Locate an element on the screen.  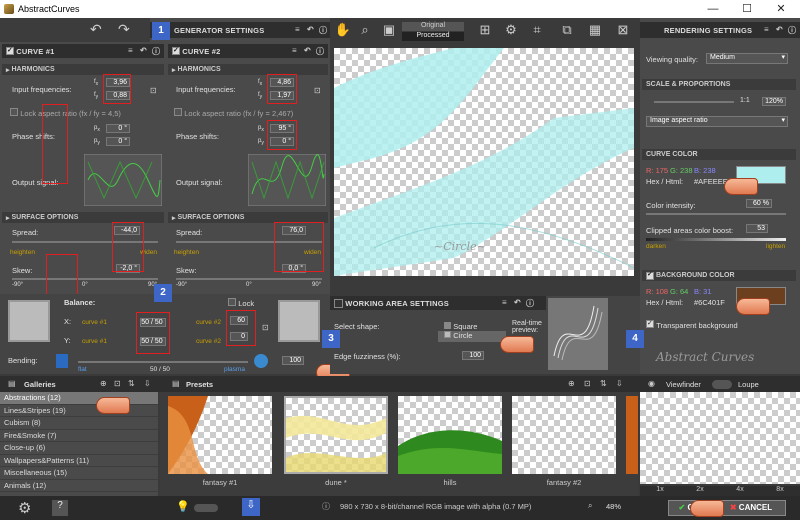
gallery-item: Close-up (6) is located at coordinates (79, 448).